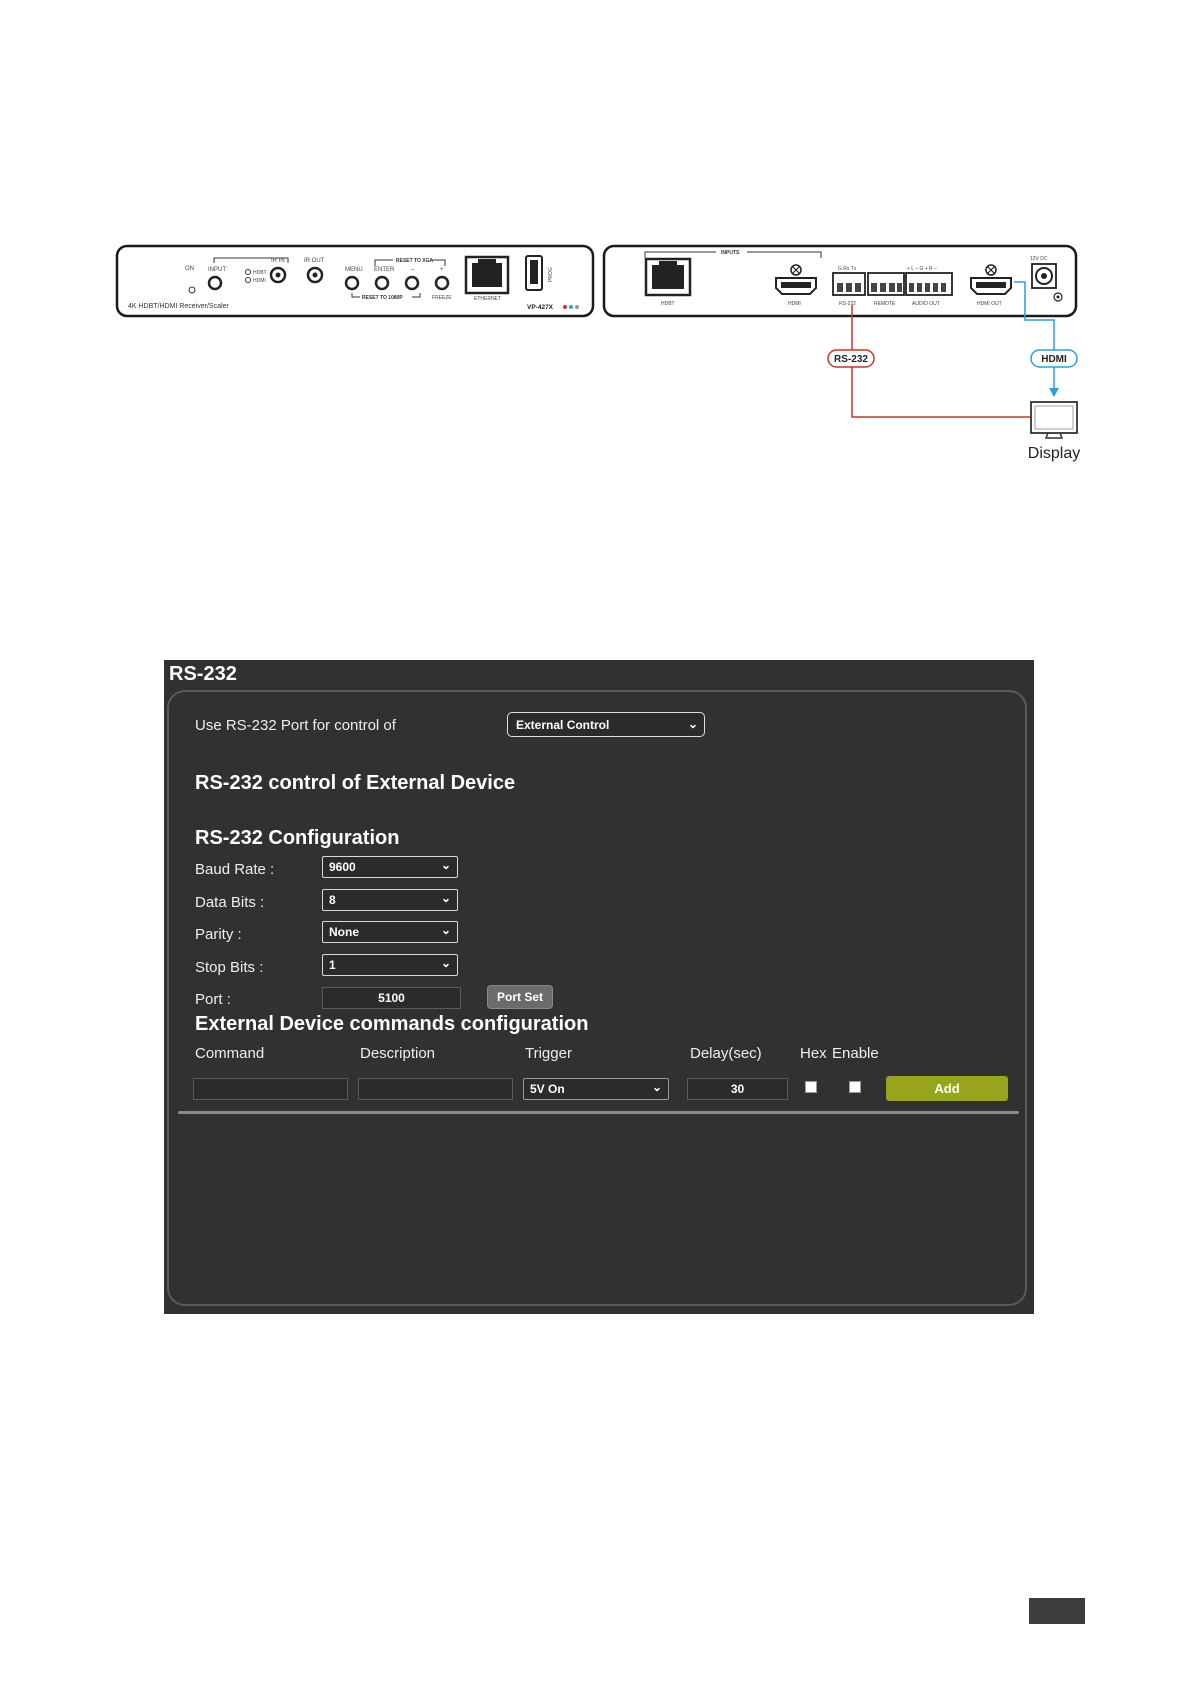 The image size is (1191, 1684). Describe the element at coordinates (885, 304) in the screenshot. I see `remote-label: REMOTE` at that location.